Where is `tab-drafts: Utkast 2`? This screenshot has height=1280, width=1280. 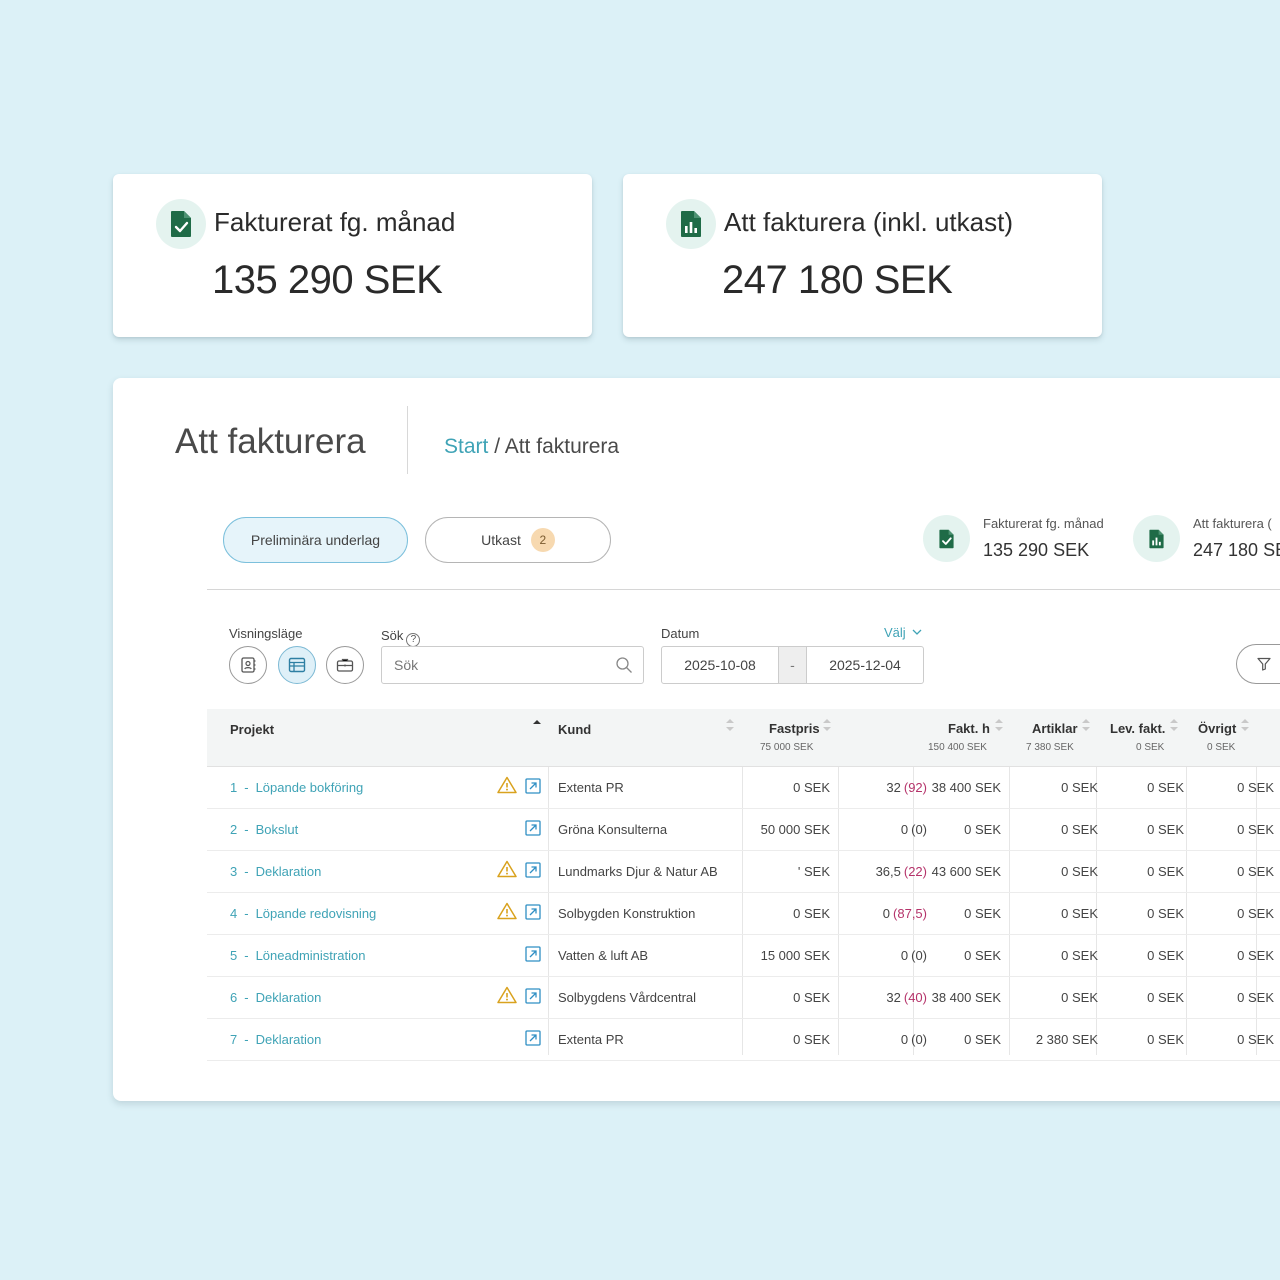 tab-drafts: Utkast 2 is located at coordinates (518, 540).